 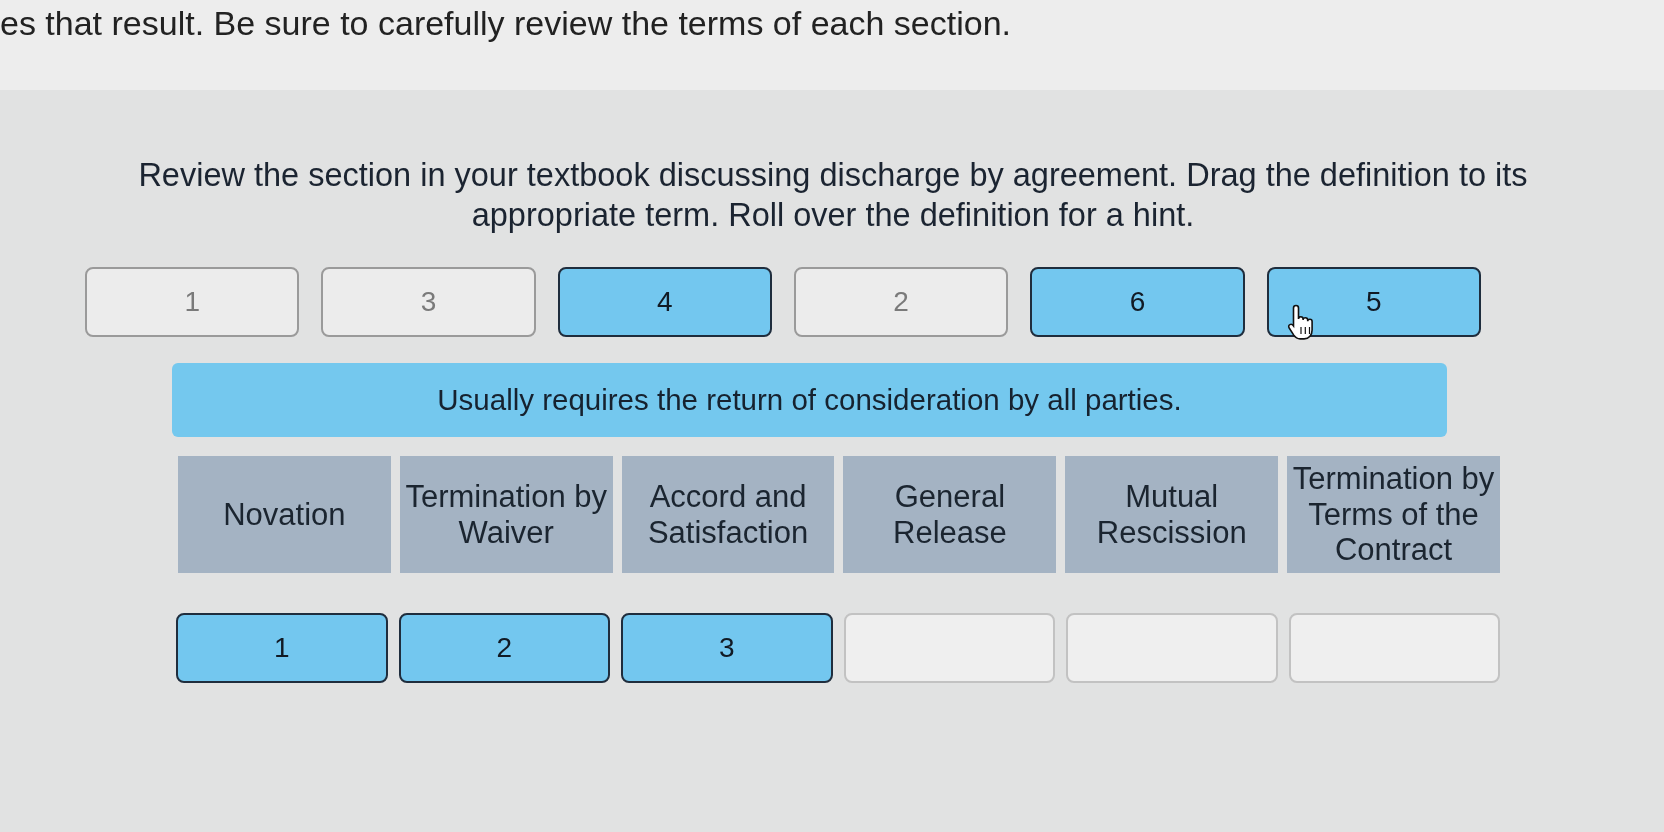 I want to click on definition-tile: 1, so click(x=192, y=302).